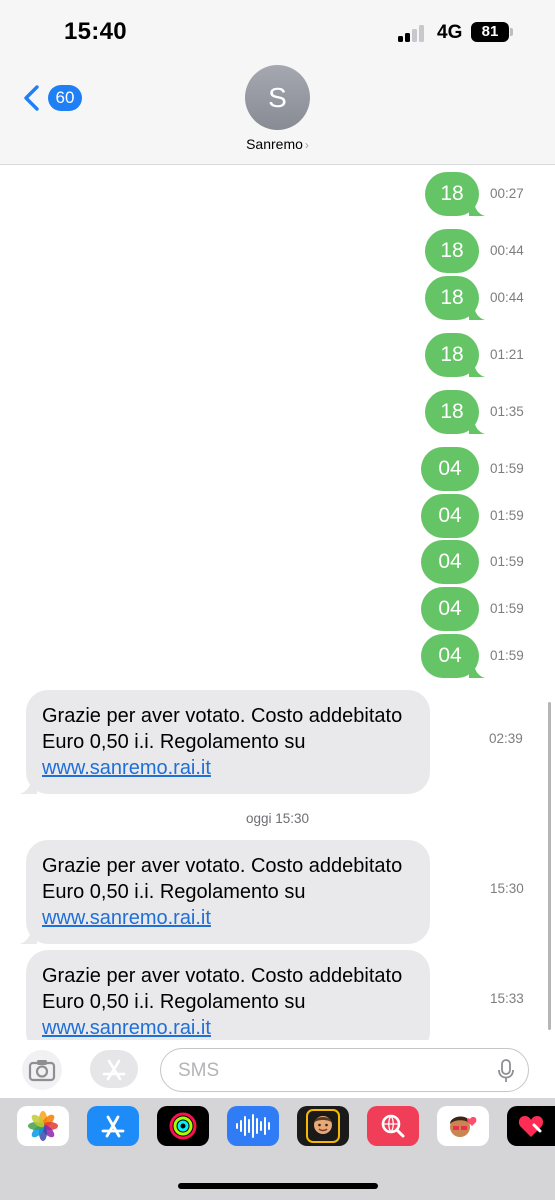  I want to click on message-text: 18, so click(452, 251).